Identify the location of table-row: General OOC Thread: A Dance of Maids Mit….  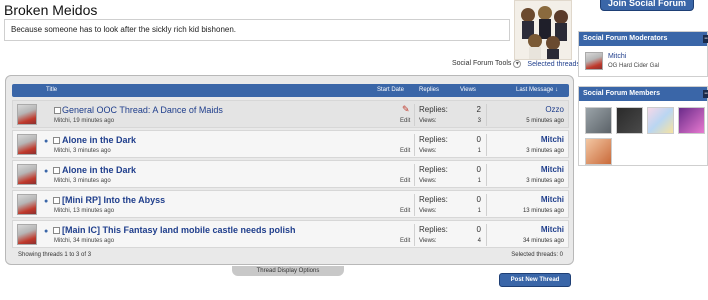
(290, 114).